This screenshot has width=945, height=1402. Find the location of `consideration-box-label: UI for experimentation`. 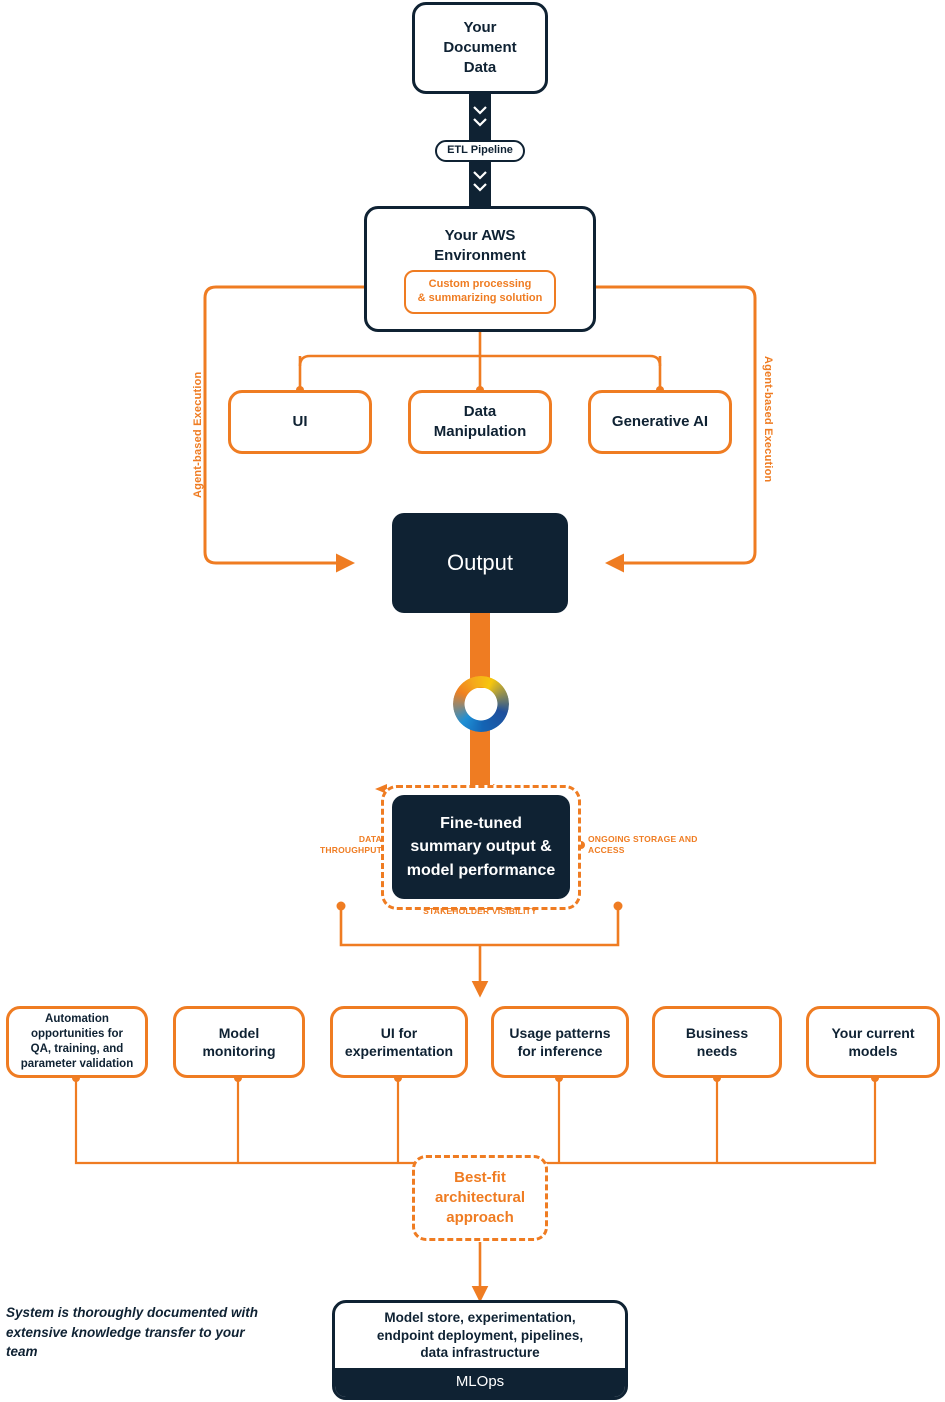

consideration-box-label: UI for experimentation is located at coordinates (399, 1041).